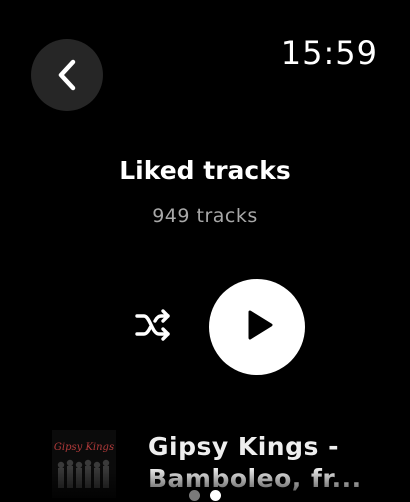 This screenshot has height=502, width=410. I want to click on shuffle-button, so click(154, 327).